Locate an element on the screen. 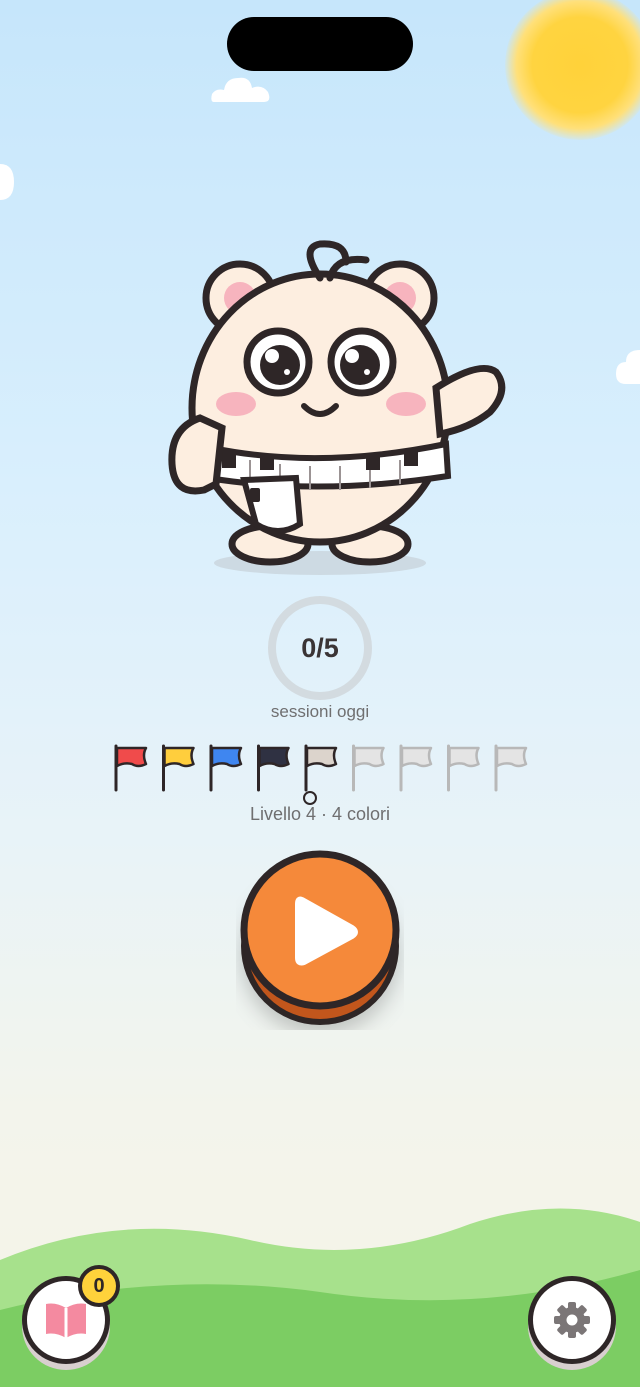 The width and height of the screenshot is (640, 1387). book-icon is located at coordinates (66, 1320).